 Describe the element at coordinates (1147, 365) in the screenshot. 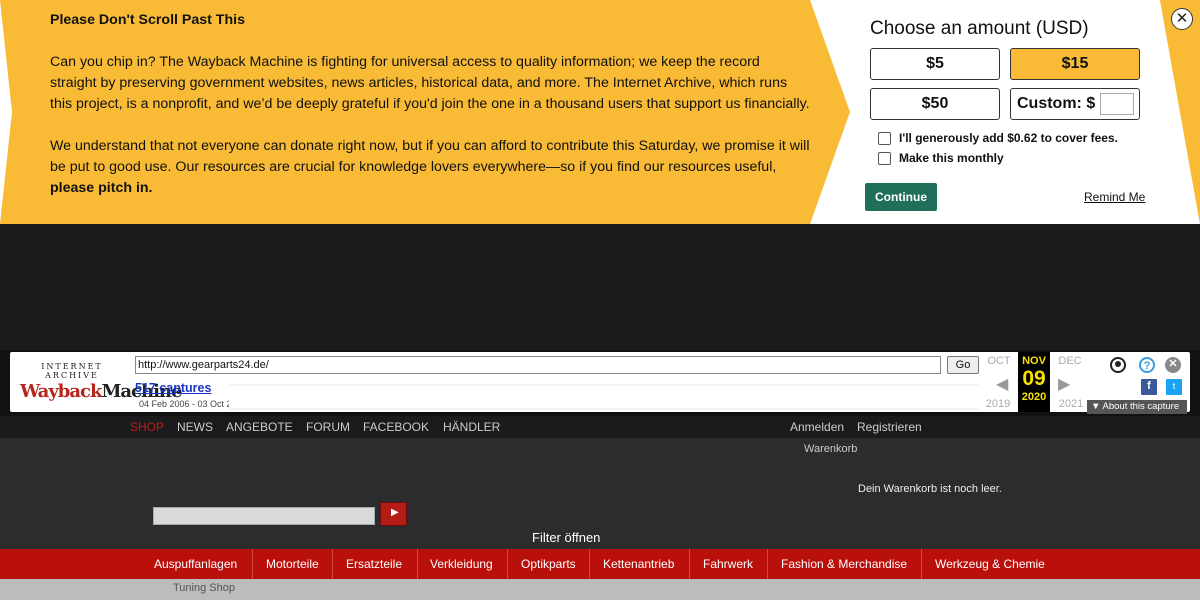

I see `help-icon: ?` at that location.